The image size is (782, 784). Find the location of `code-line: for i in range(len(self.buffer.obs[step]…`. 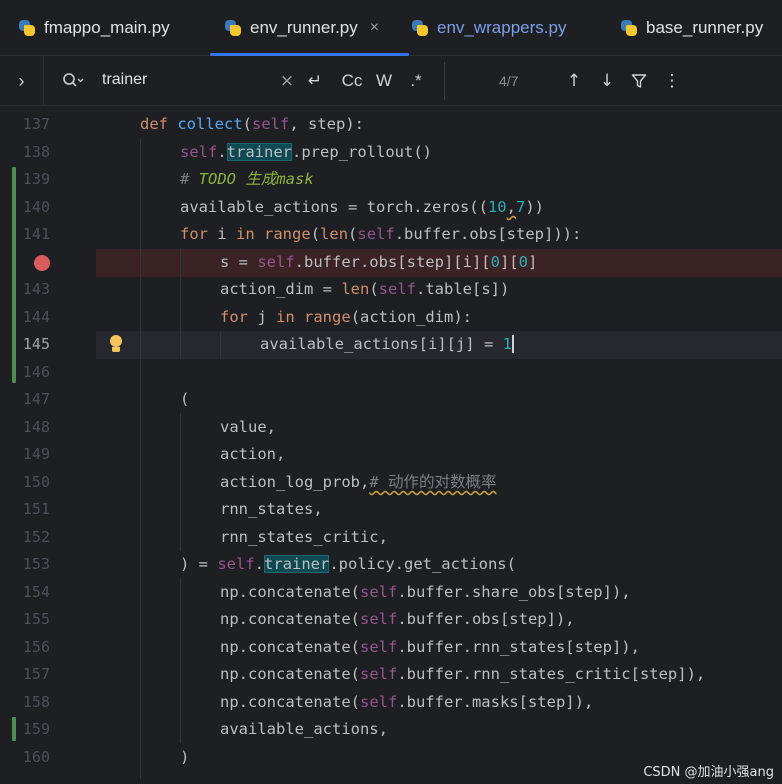

code-line: for i in range(len(self.buffer.obs[step]… is located at coordinates (380, 235).